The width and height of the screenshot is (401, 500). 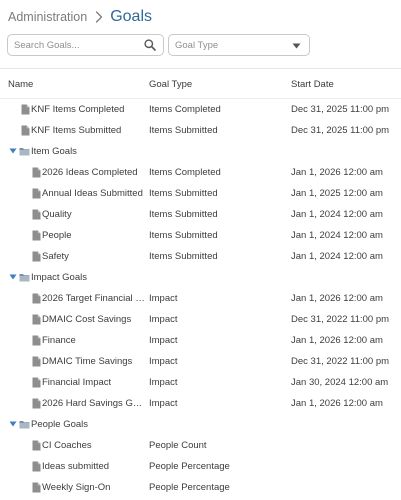 I want to click on folder-name: Item Goals, so click(x=54, y=151).